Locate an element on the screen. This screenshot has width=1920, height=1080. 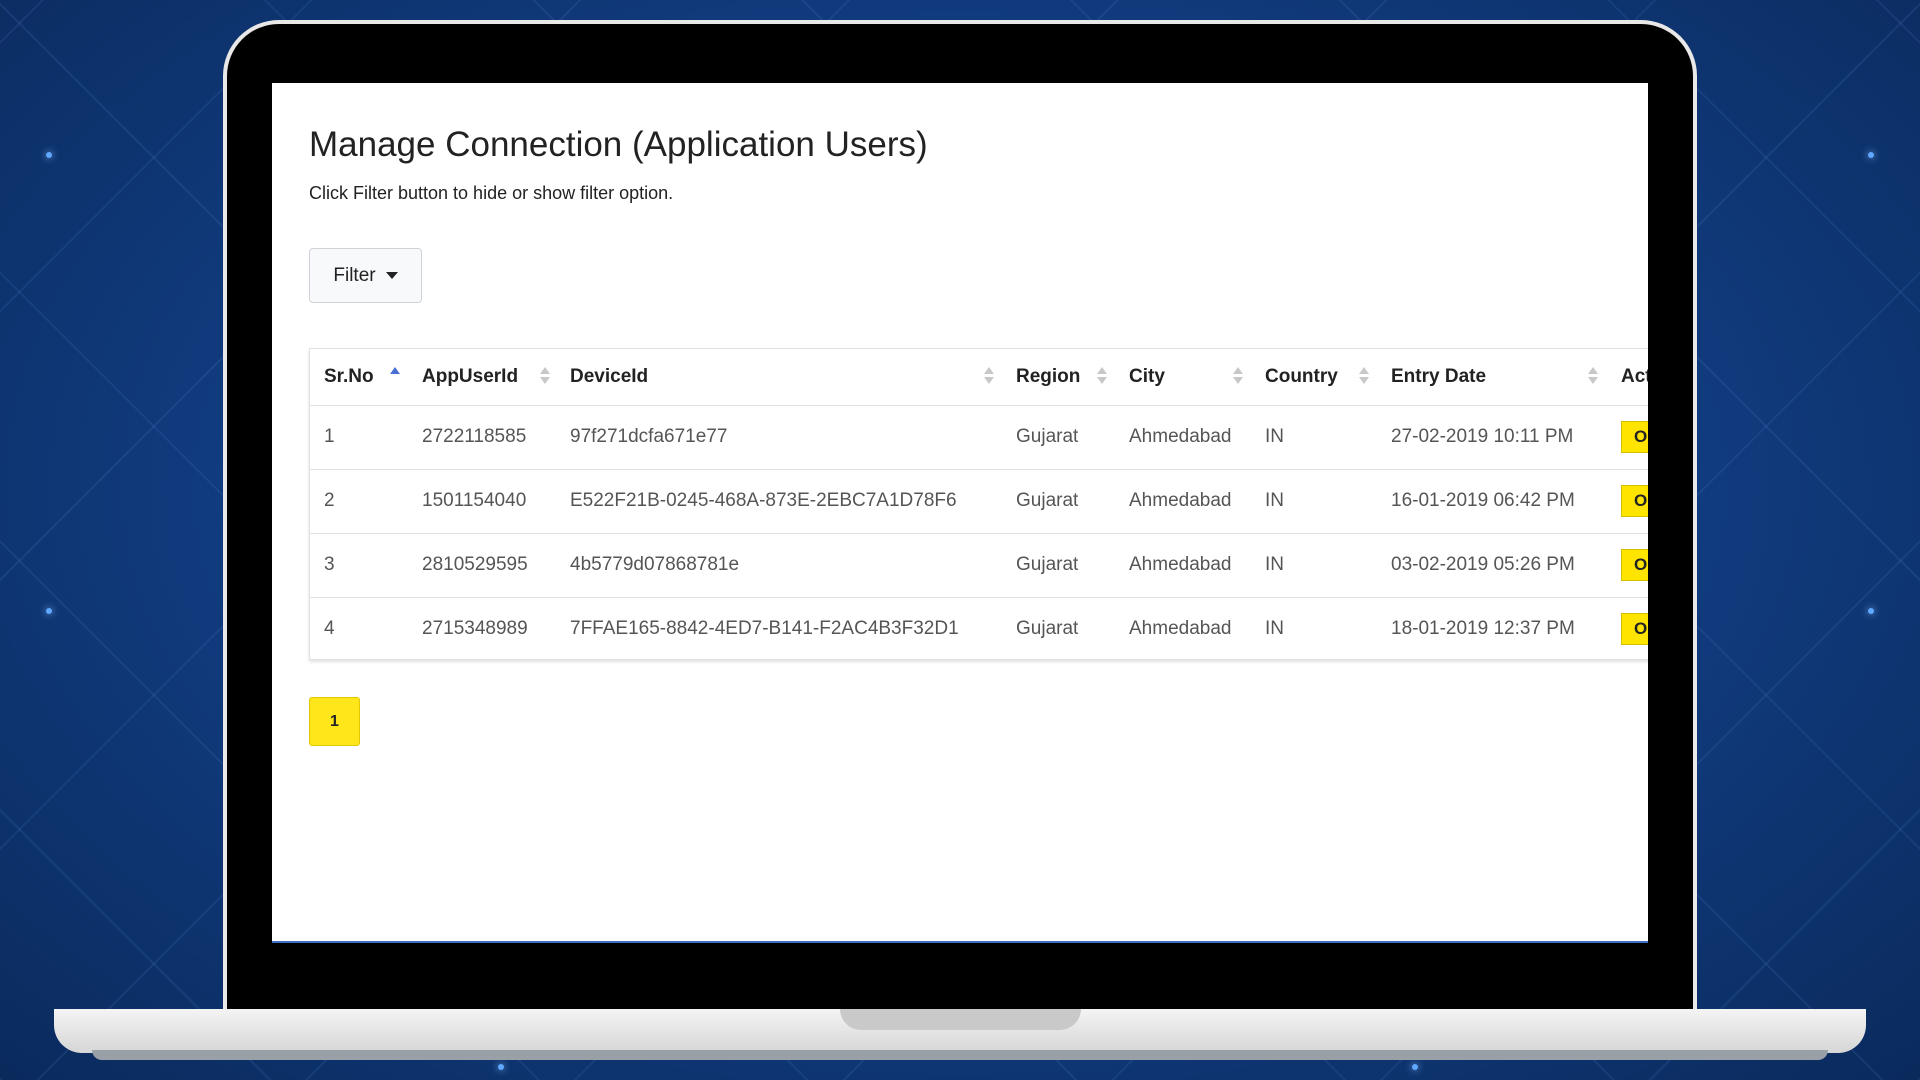
filter-button-label: Filter is located at coordinates (354, 275).